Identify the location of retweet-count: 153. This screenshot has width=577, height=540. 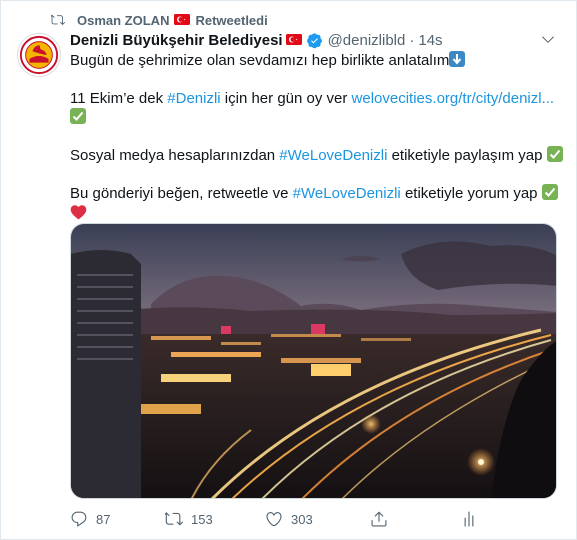
(202, 519).